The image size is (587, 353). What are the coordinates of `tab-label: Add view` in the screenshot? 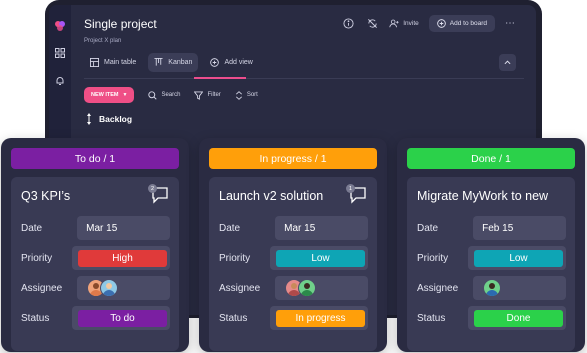 It's located at (238, 62).